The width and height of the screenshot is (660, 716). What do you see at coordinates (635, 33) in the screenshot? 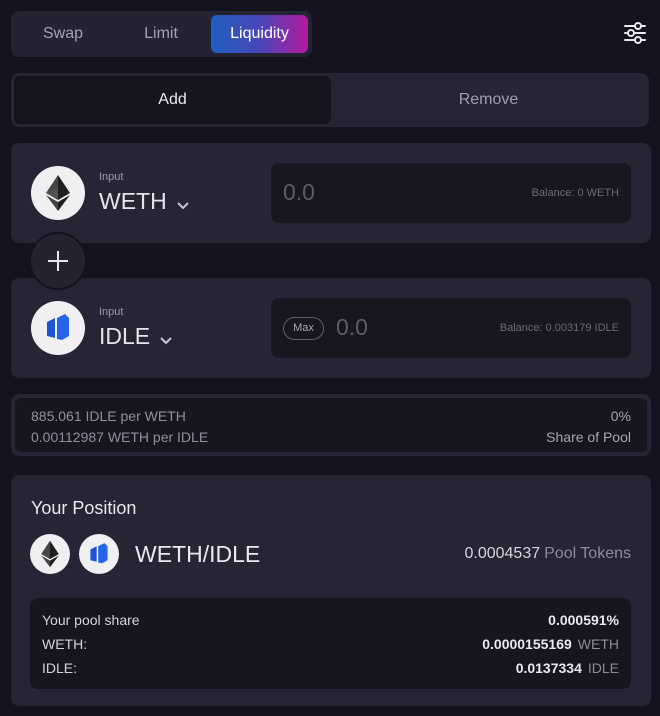
I see `settings-sliders-icon` at bounding box center [635, 33].